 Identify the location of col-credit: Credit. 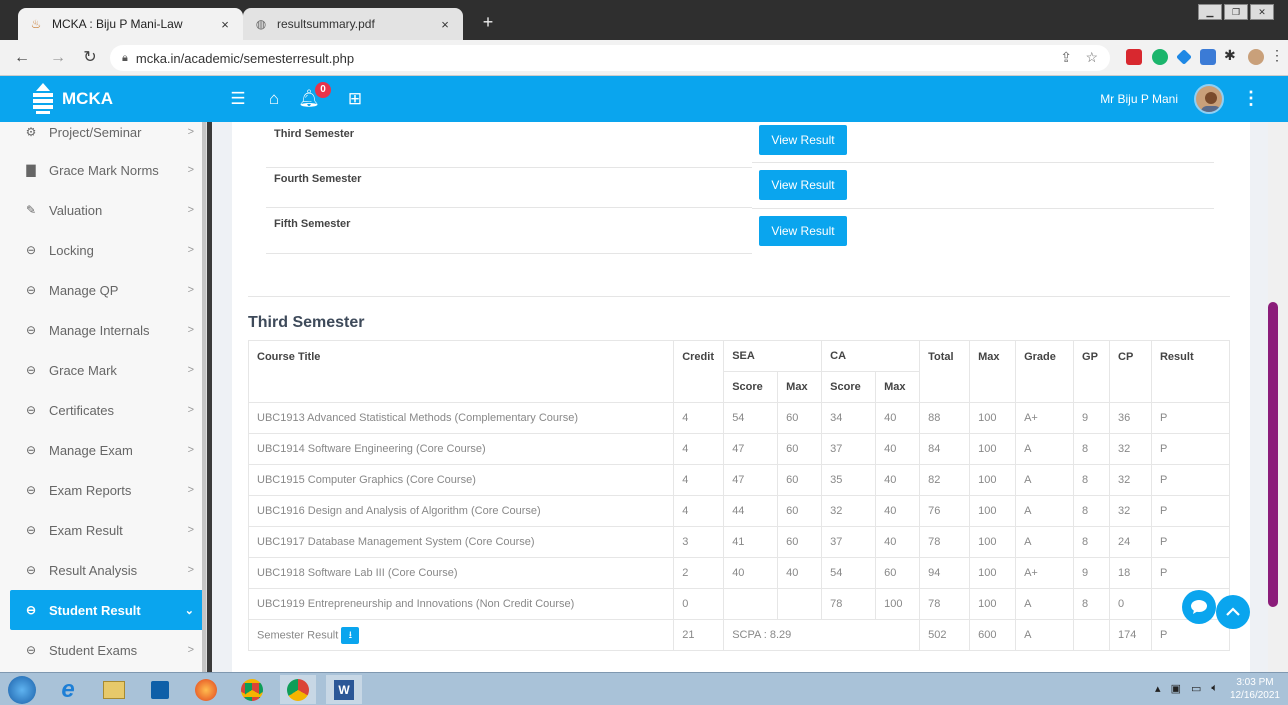
(699, 371).